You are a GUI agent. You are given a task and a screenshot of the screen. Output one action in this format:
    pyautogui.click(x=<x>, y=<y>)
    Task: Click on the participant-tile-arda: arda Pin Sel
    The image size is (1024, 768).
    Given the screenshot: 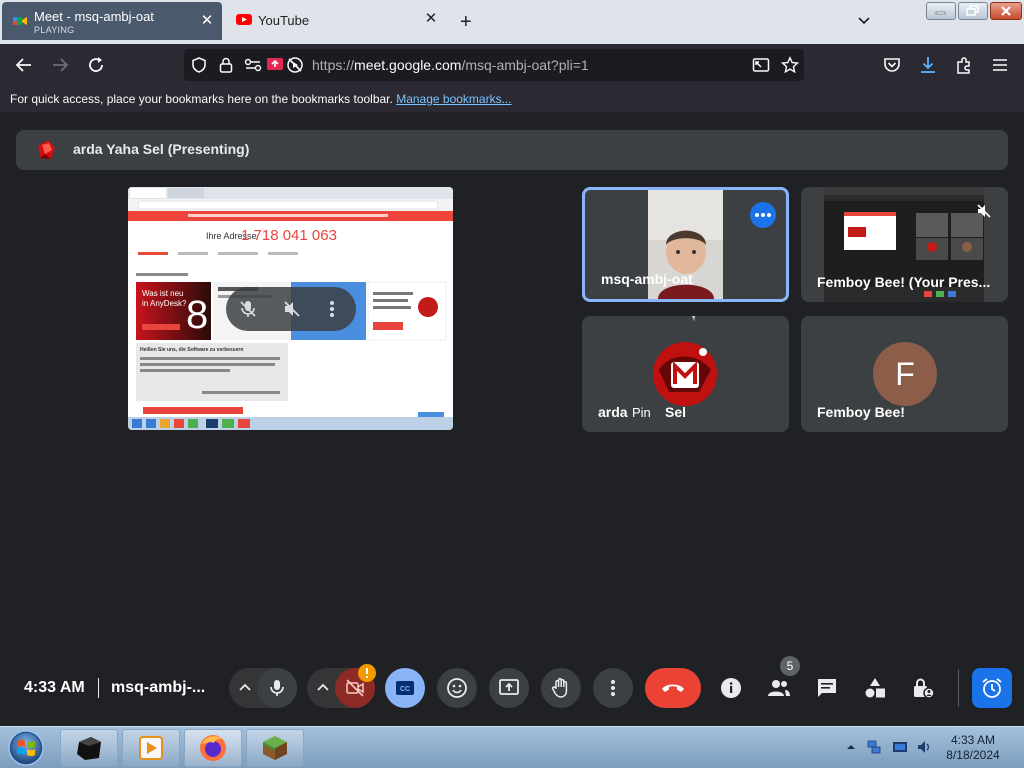 What is the action you would take?
    pyautogui.click(x=685, y=374)
    